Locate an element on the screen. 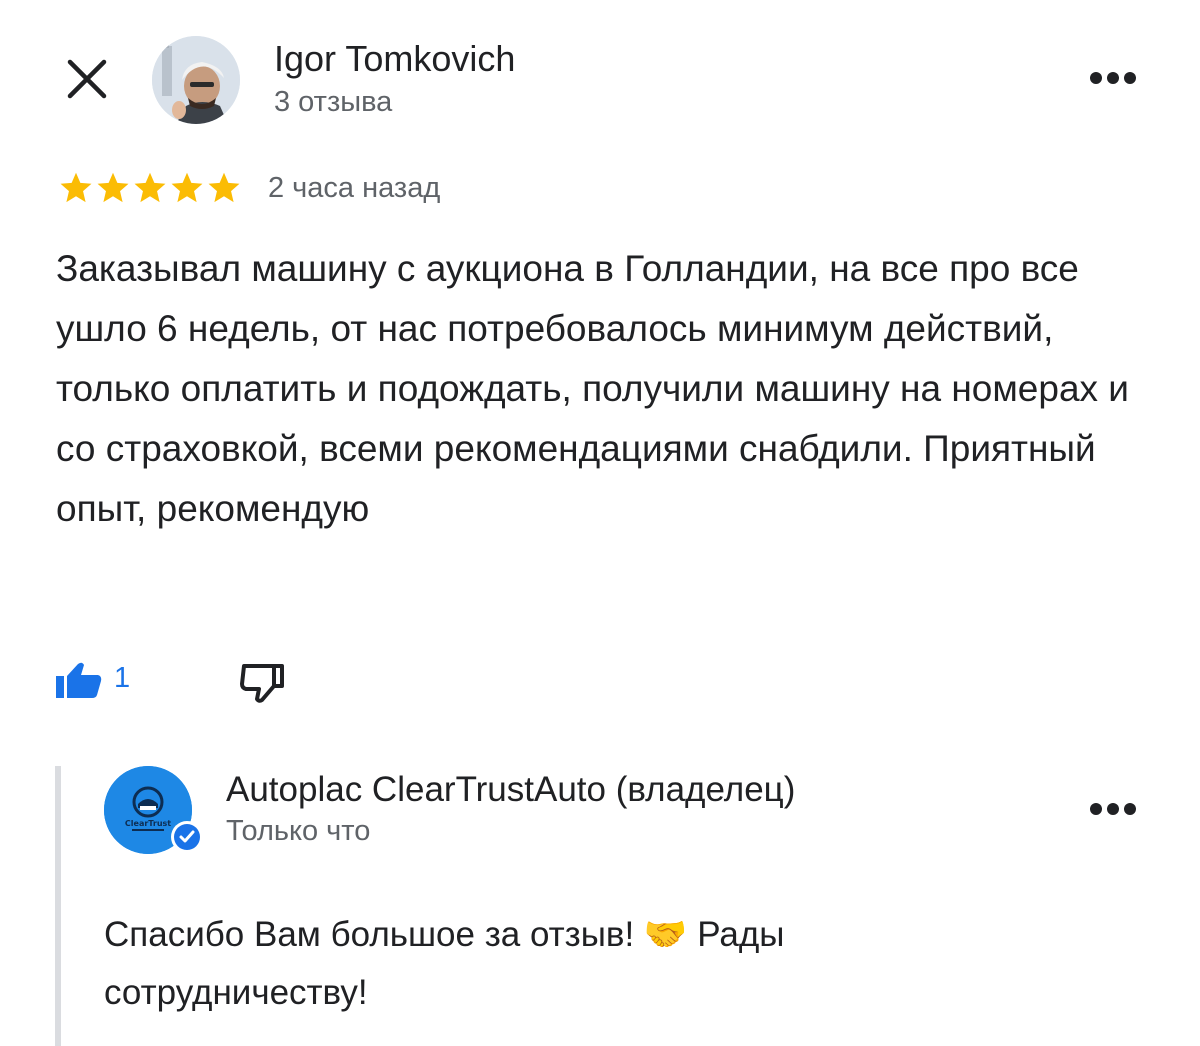 The image size is (1200, 1046). thumb-down-icon is located at coordinates (262, 683).